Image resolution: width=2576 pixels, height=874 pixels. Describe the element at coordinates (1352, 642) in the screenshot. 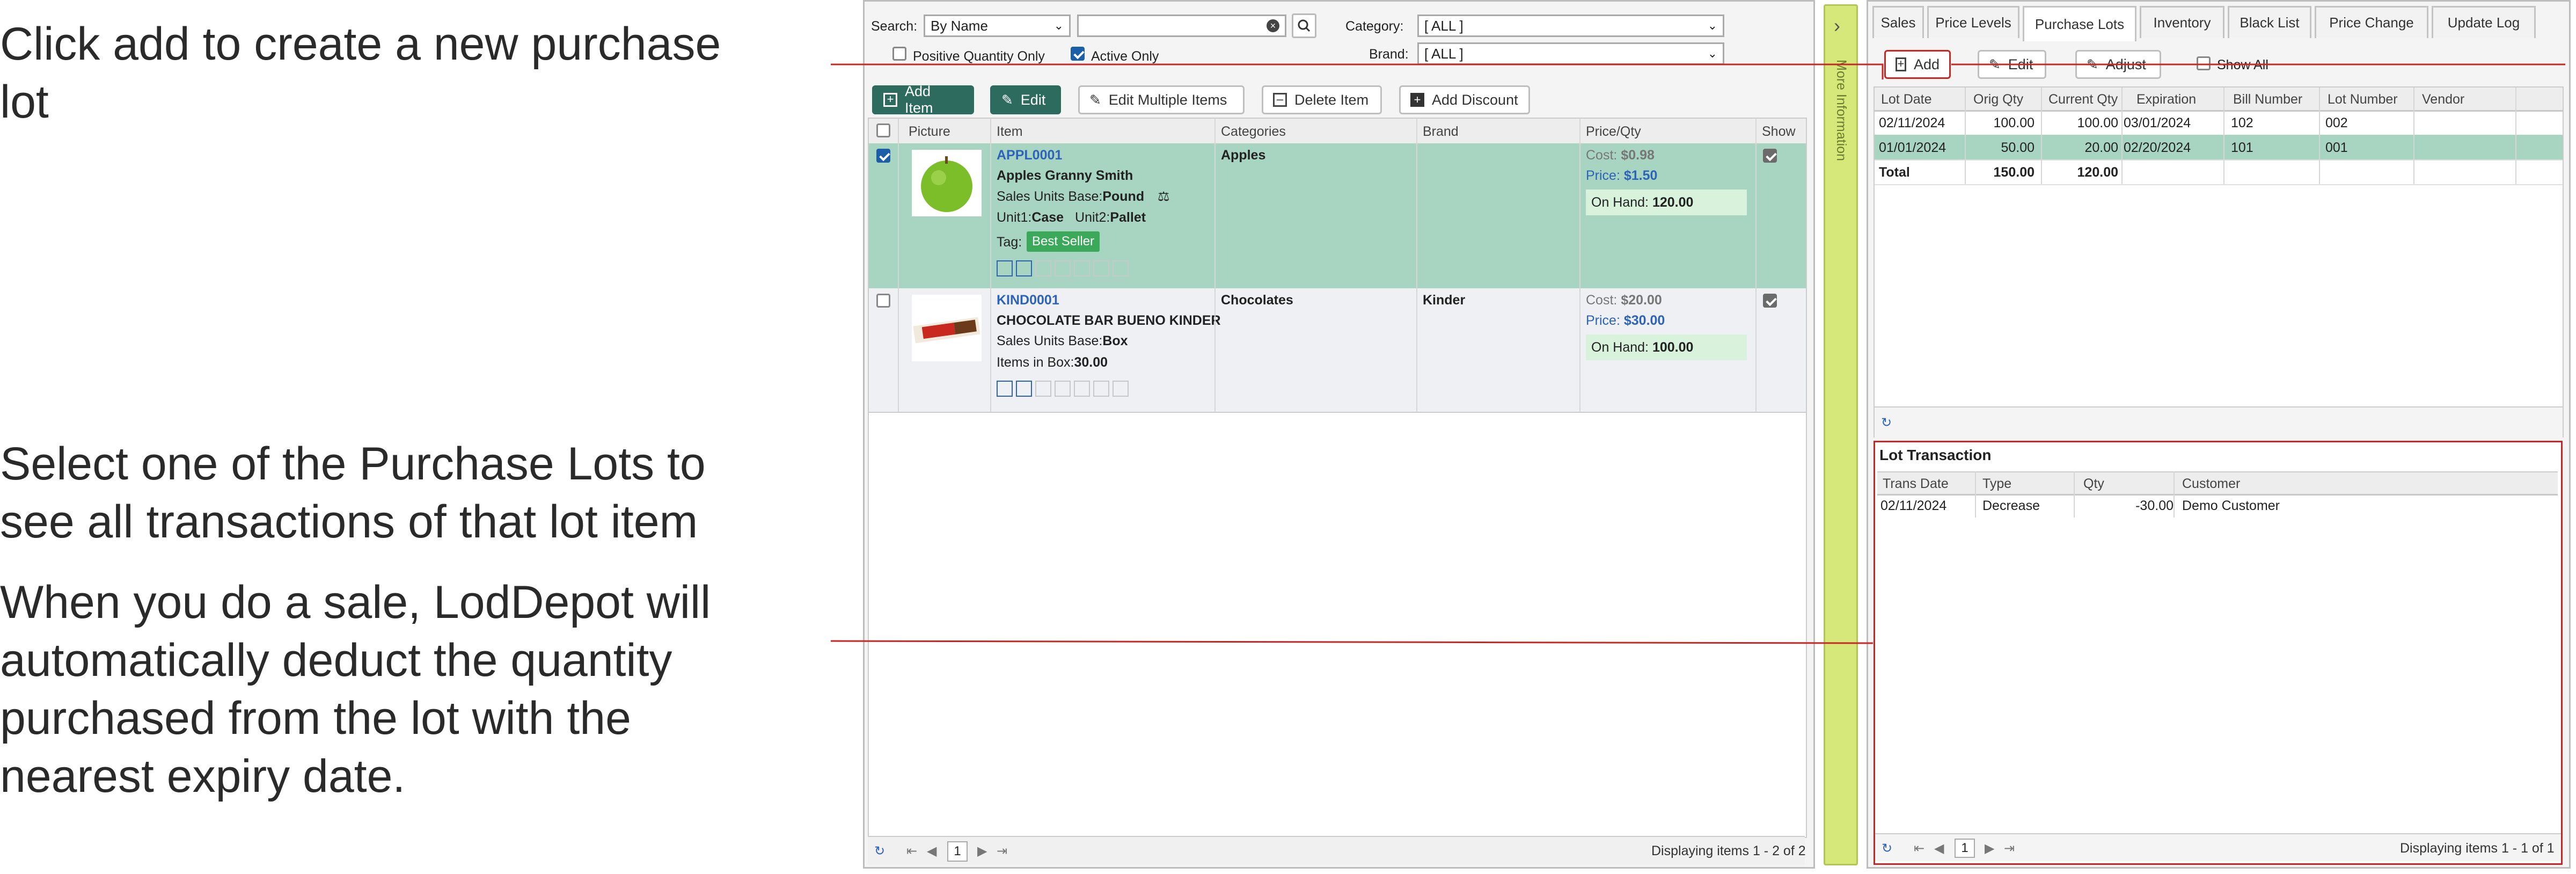

I see `transaction-annotation-line` at that location.